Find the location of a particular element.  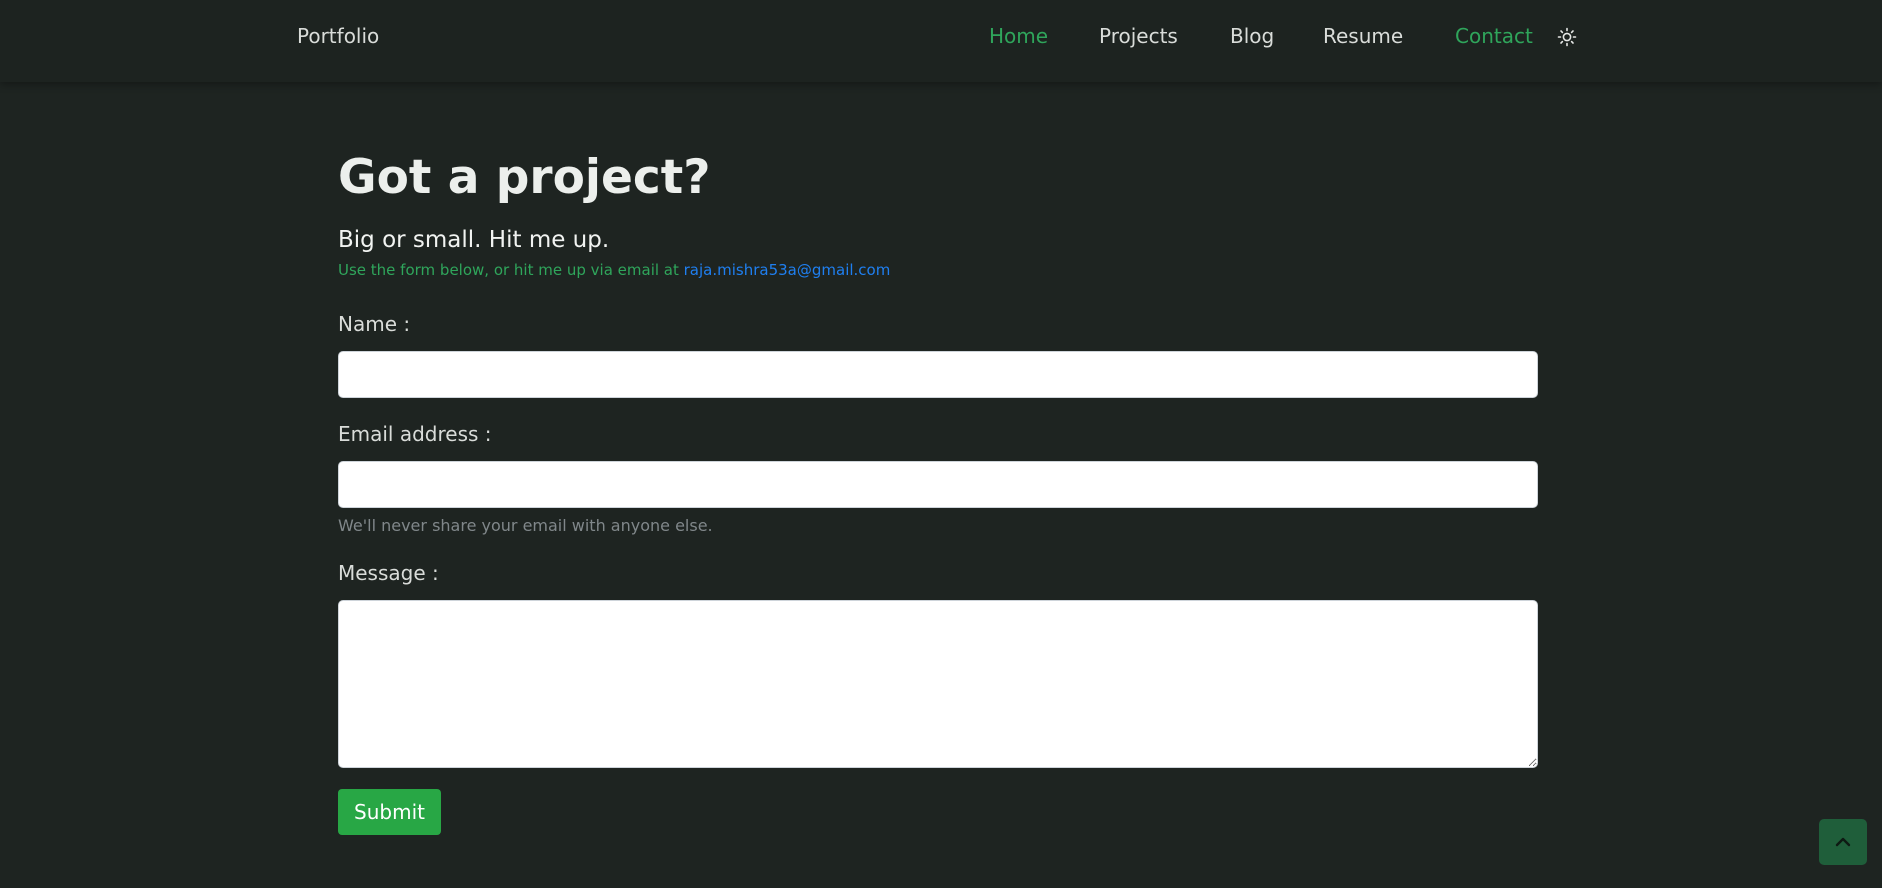

submit-button: Submit is located at coordinates (389, 812).